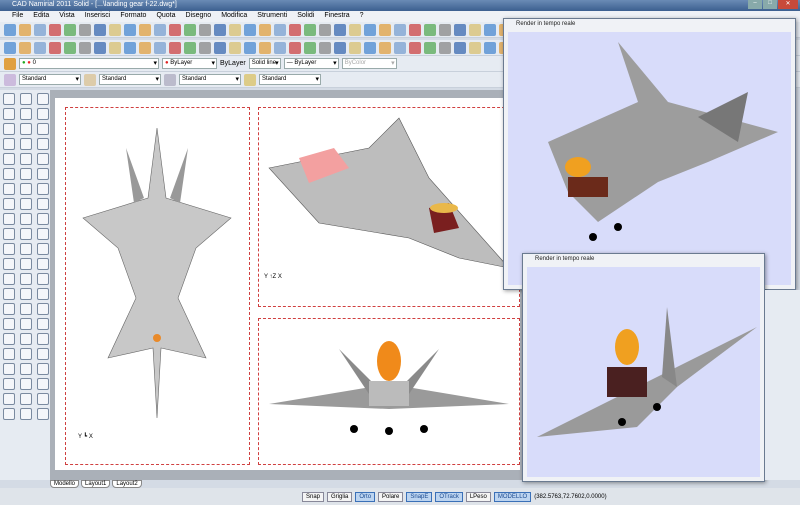  Describe the element at coordinates (50, 79) in the screenshot. I see `text-style-dropdown: Standard` at that location.